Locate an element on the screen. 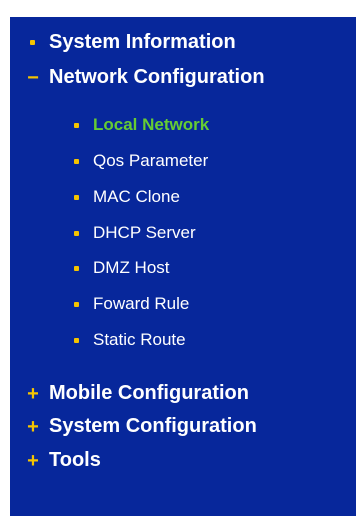 The height and width of the screenshot is (516, 356). menu-item-mobile-configuration: + Mobile Configuration is located at coordinates (138, 393).